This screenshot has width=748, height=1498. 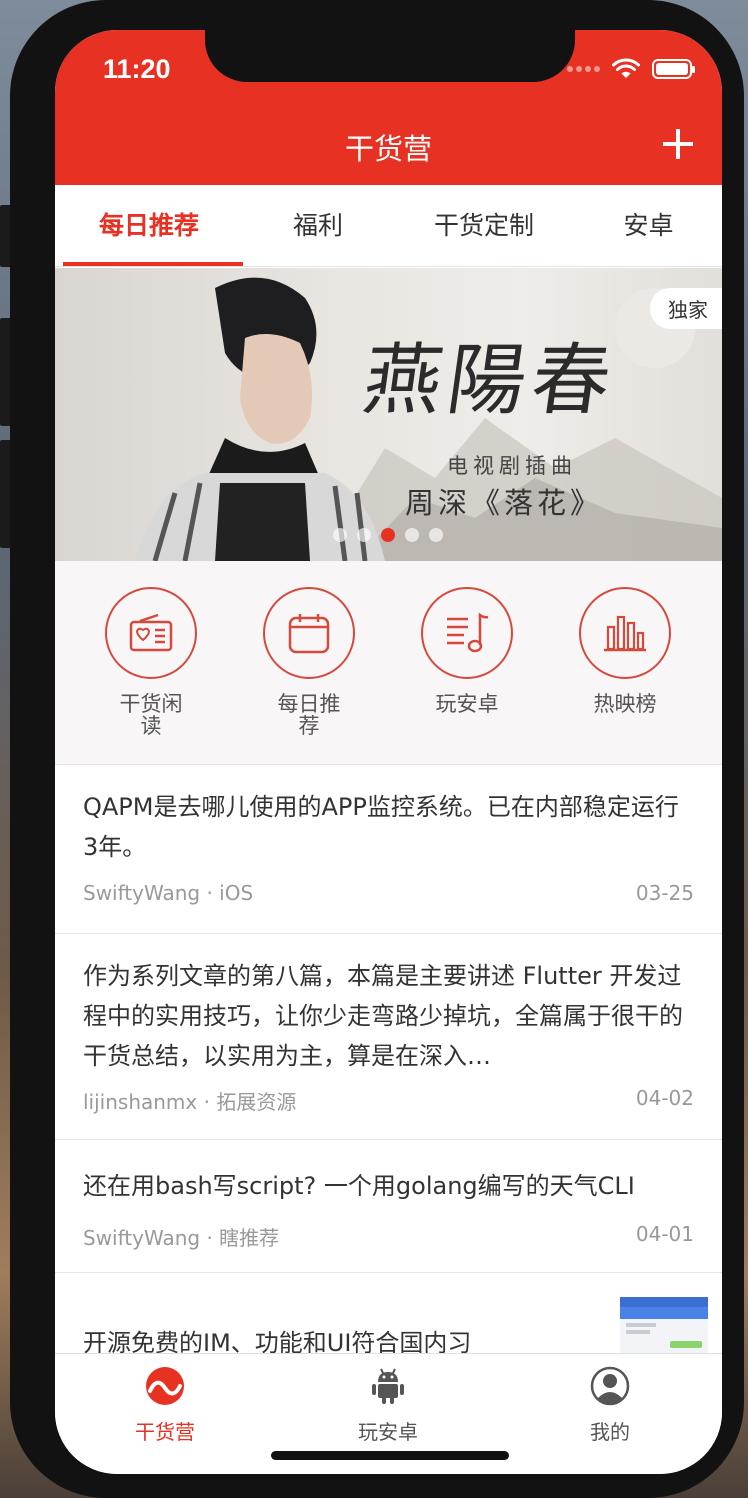 I want to click on article-date: 04-01, so click(x=664, y=1234).